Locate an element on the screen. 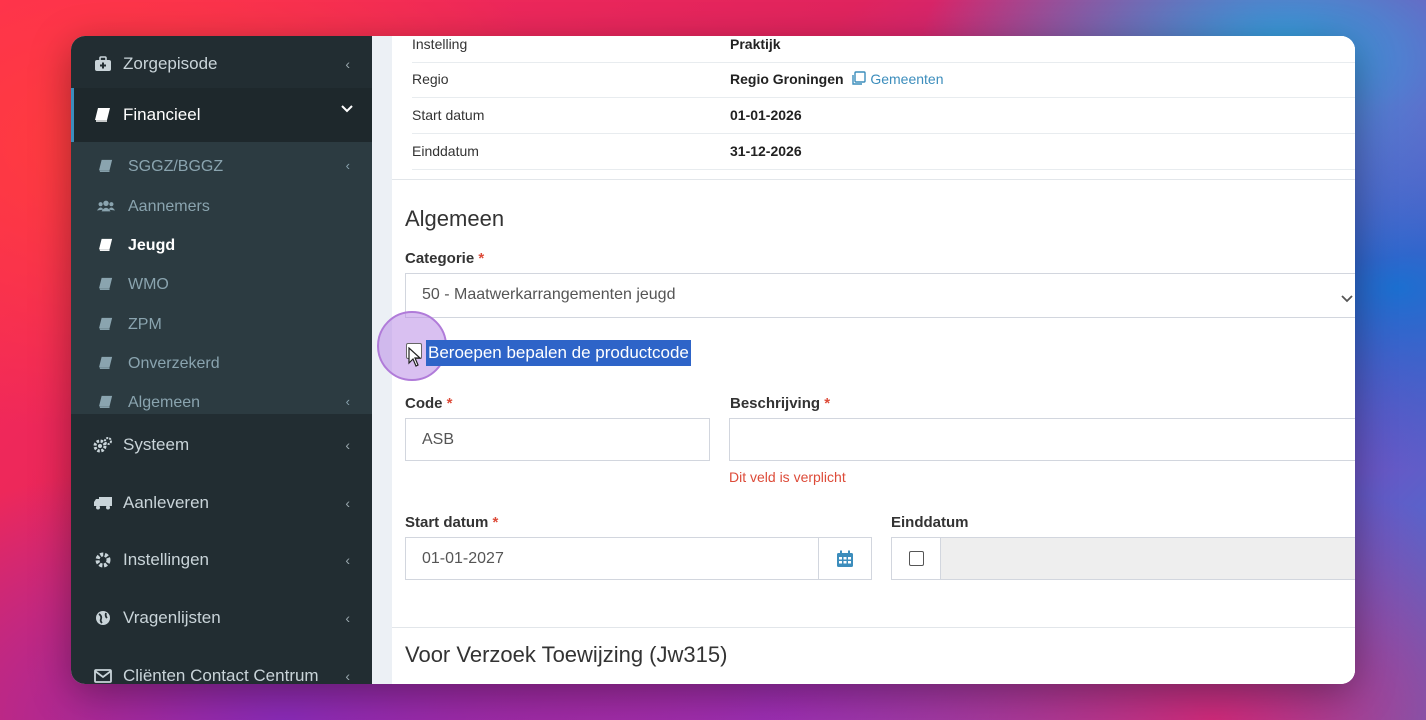 Image resolution: width=1426 pixels, height=720 pixels. sidebar-item-label: Financieel is located at coordinates (162, 114).